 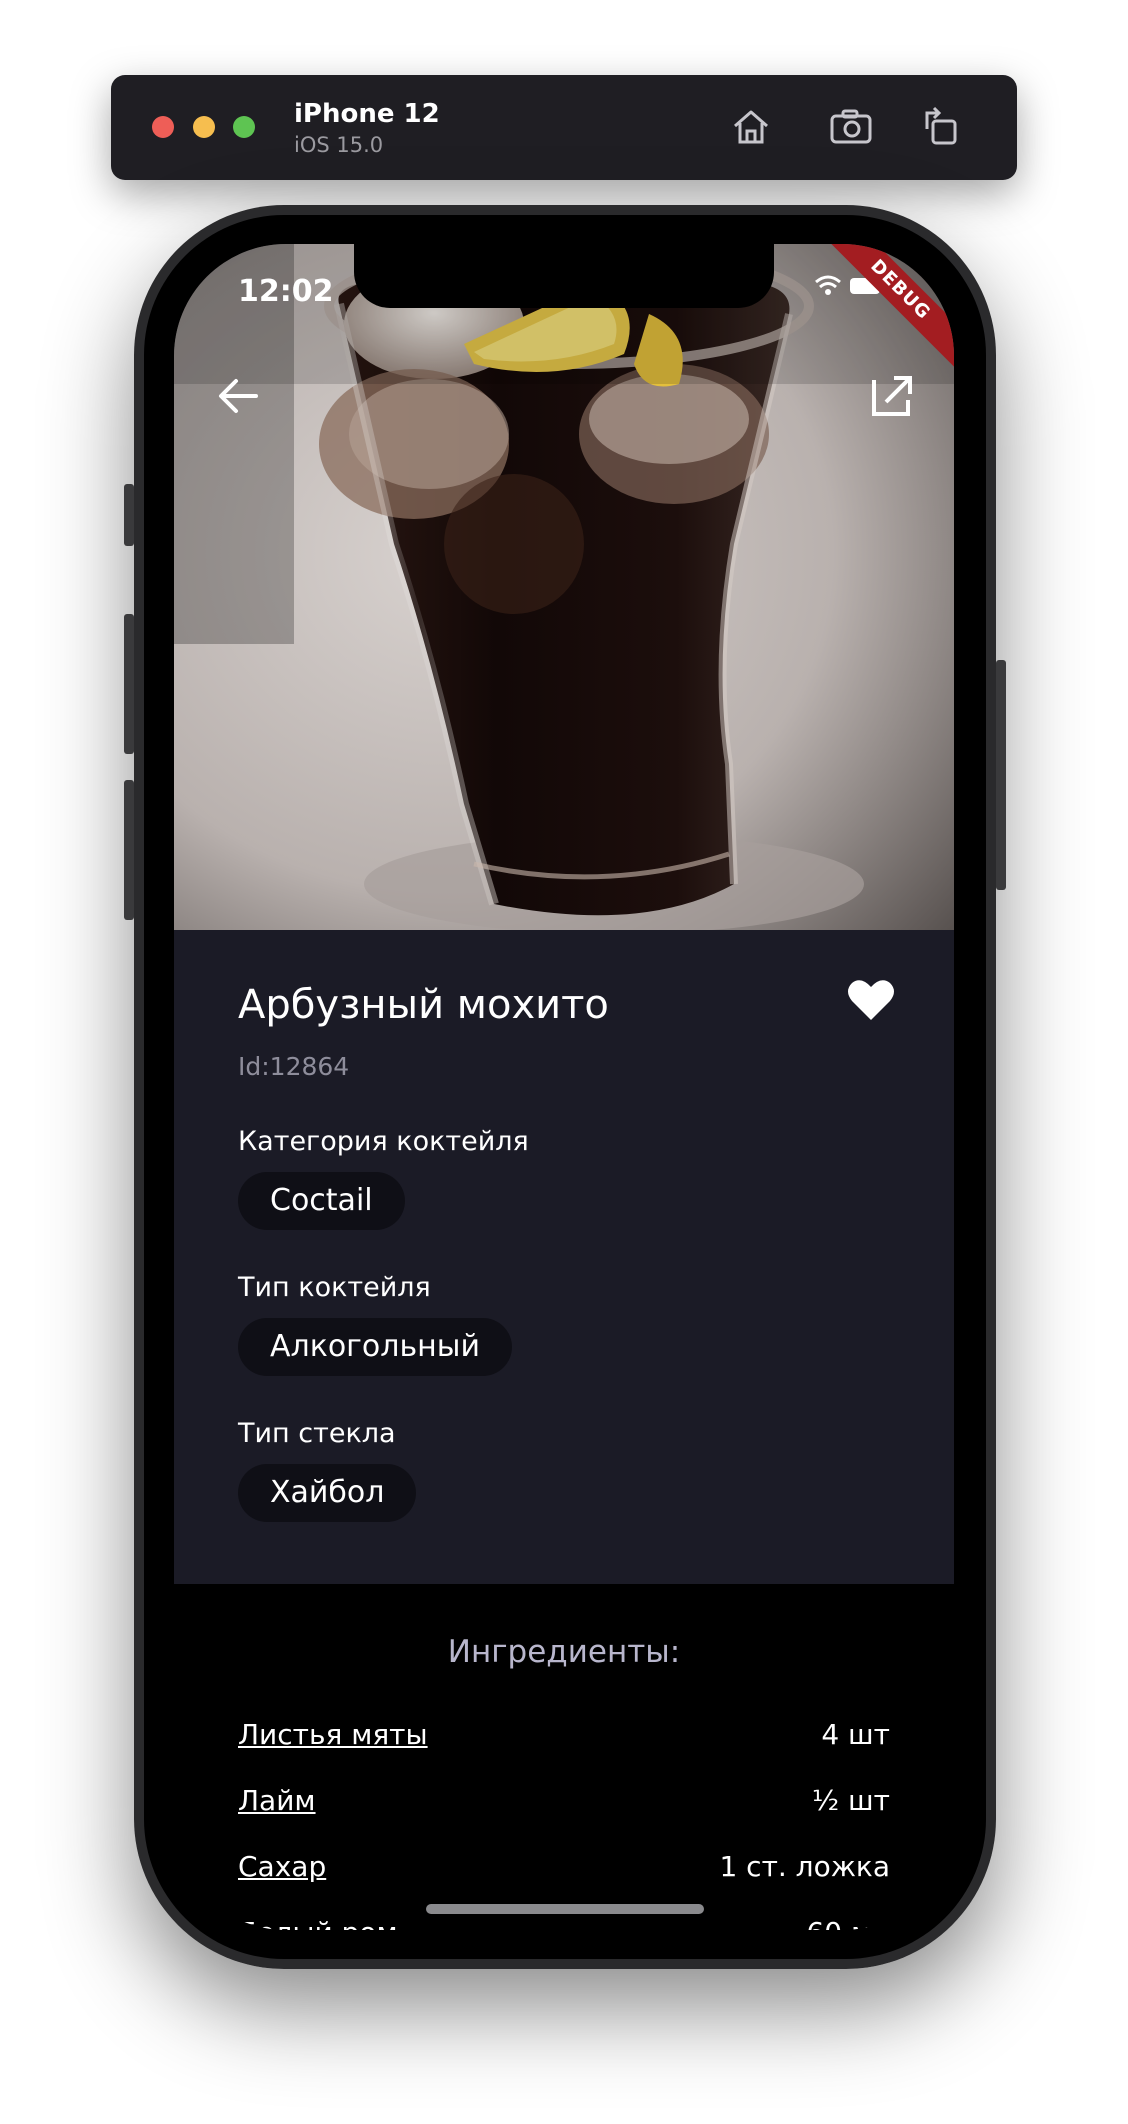 I want to click on category-chip: Coctail, so click(x=321, y=1201).